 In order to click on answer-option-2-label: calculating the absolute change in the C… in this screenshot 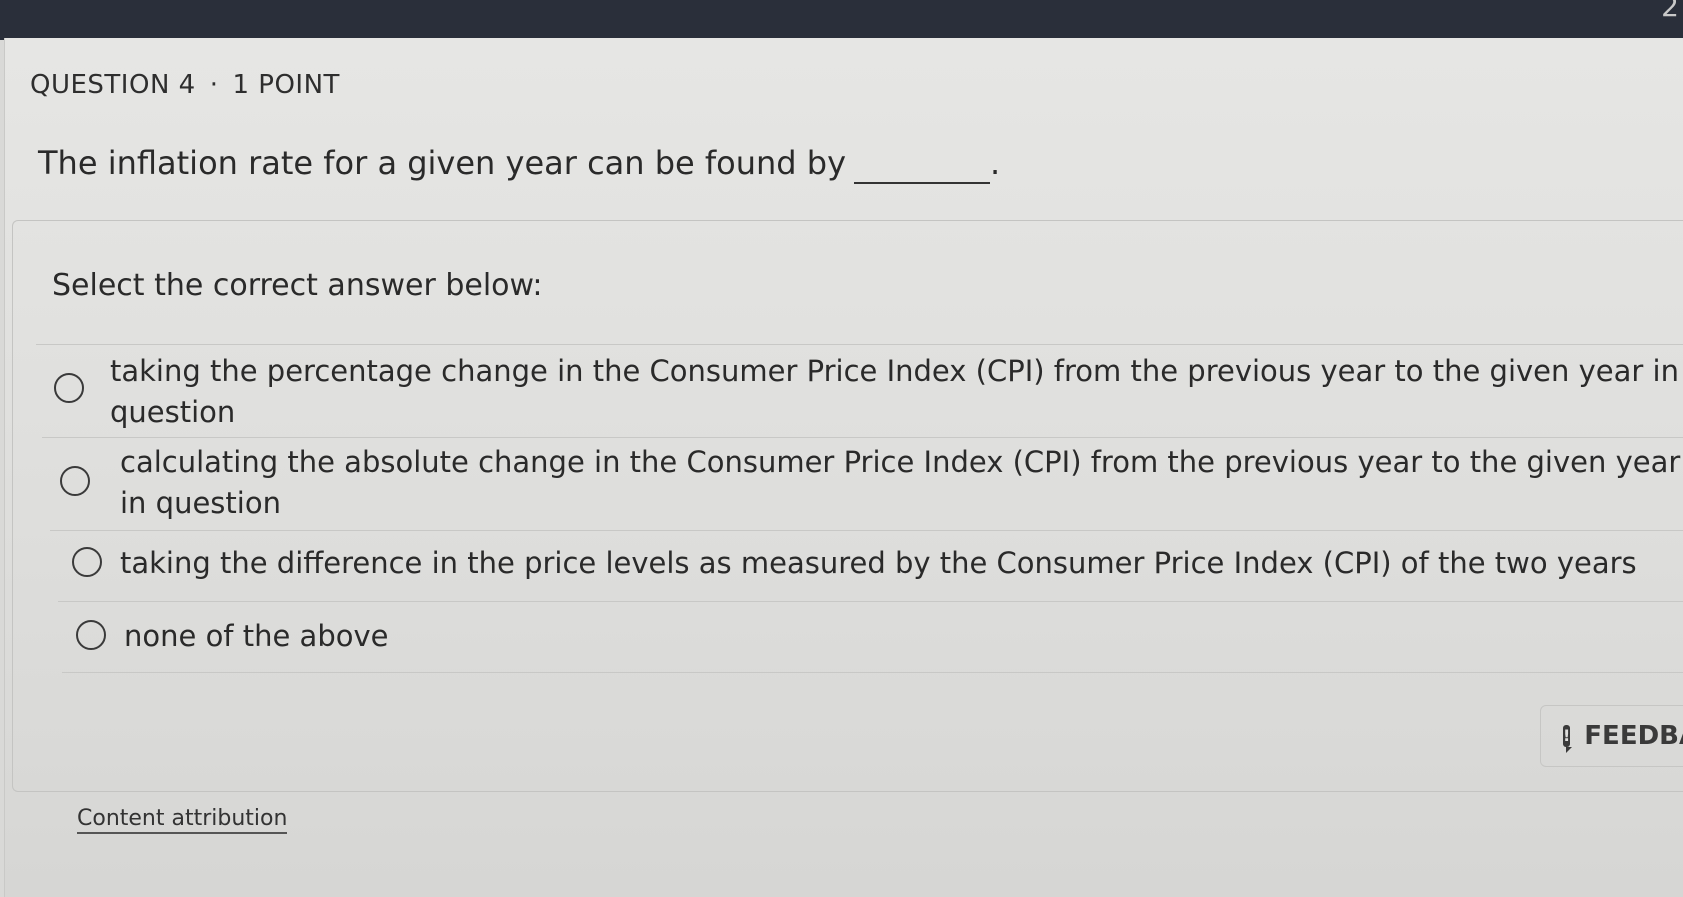, I will do `click(901, 483)`.